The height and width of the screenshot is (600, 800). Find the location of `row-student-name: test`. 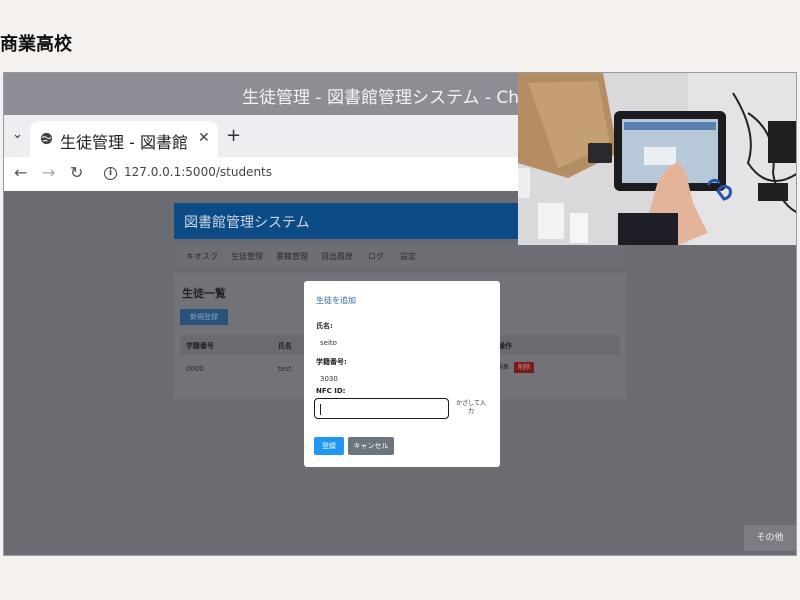

row-student-name: test is located at coordinates (285, 369).